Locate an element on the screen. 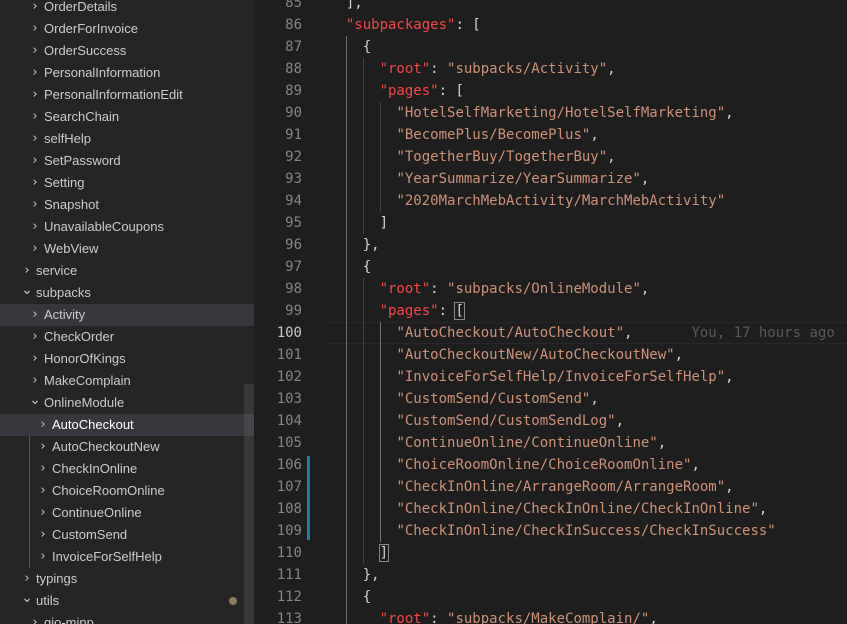  tree-item-selfhelp: › selfHelp is located at coordinates (127, 139).